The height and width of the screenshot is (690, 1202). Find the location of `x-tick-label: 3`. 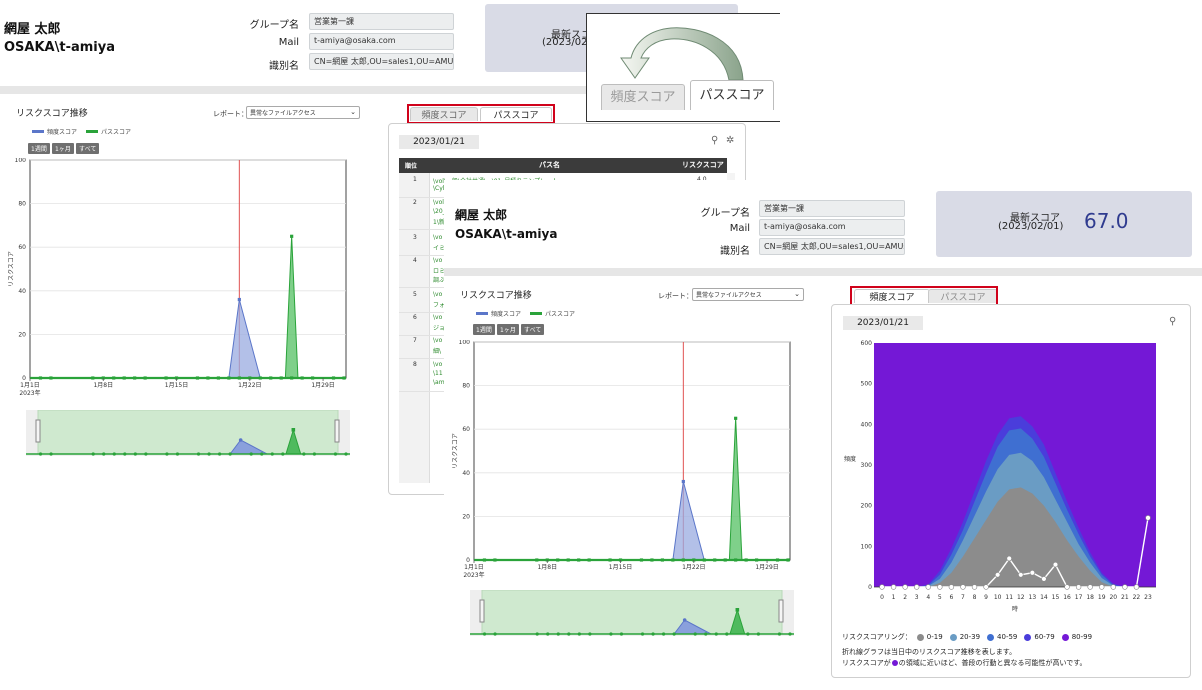

x-tick-label: 3 is located at coordinates (917, 597).